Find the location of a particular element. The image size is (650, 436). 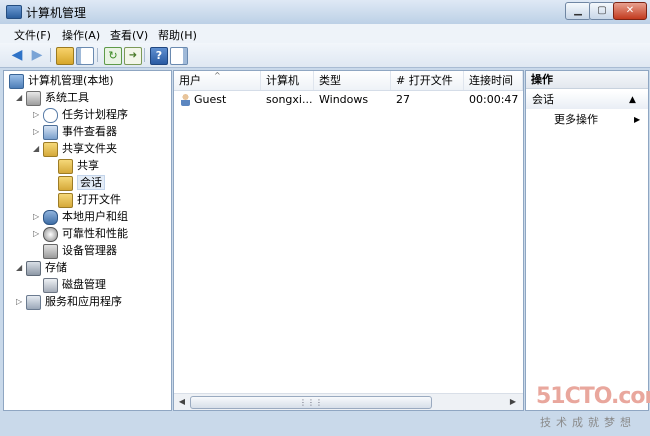

services-icon is located at coordinates (33, 302).